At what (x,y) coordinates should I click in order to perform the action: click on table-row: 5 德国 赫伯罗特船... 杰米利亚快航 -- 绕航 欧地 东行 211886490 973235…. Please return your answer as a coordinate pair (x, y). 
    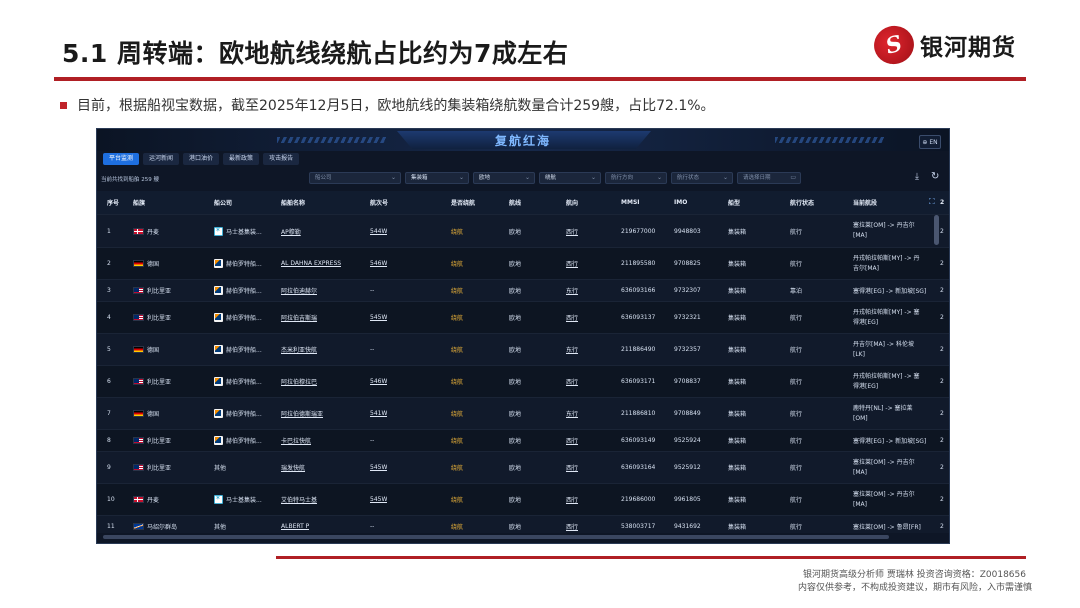
    Looking at the image, I should click on (523, 350).